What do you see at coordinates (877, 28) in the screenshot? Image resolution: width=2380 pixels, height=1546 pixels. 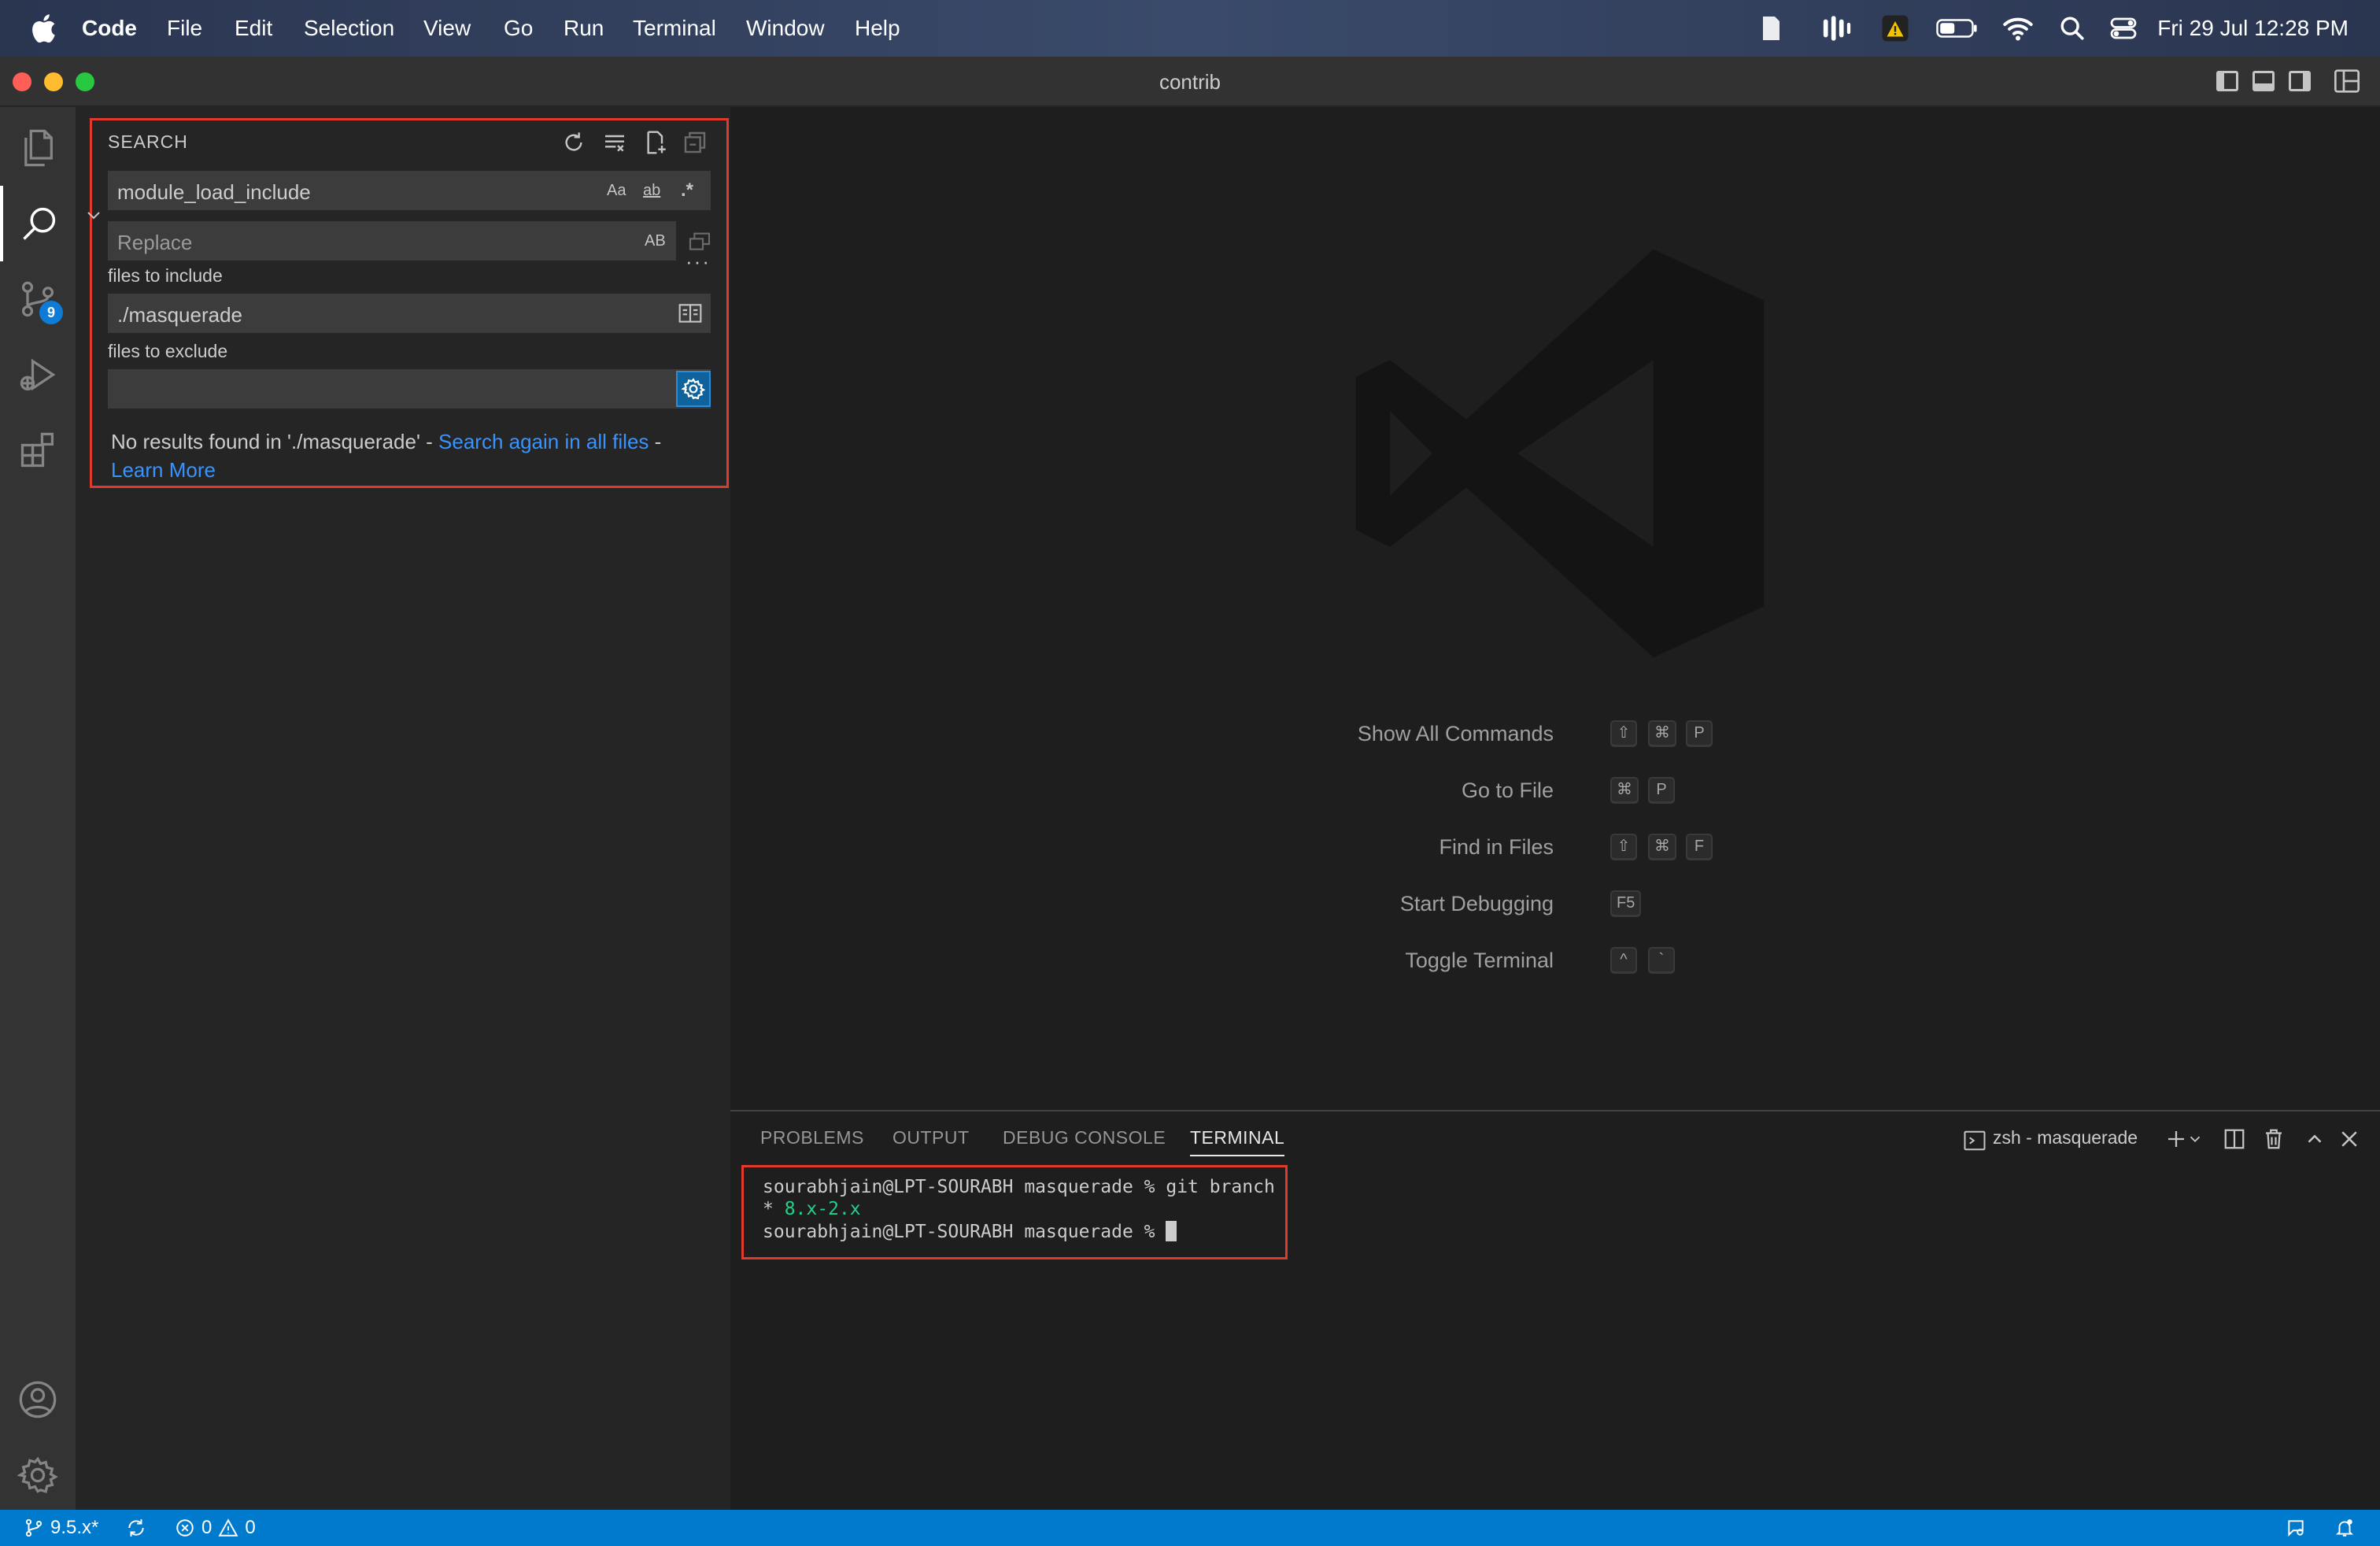 I see `menu-help: Help` at bounding box center [877, 28].